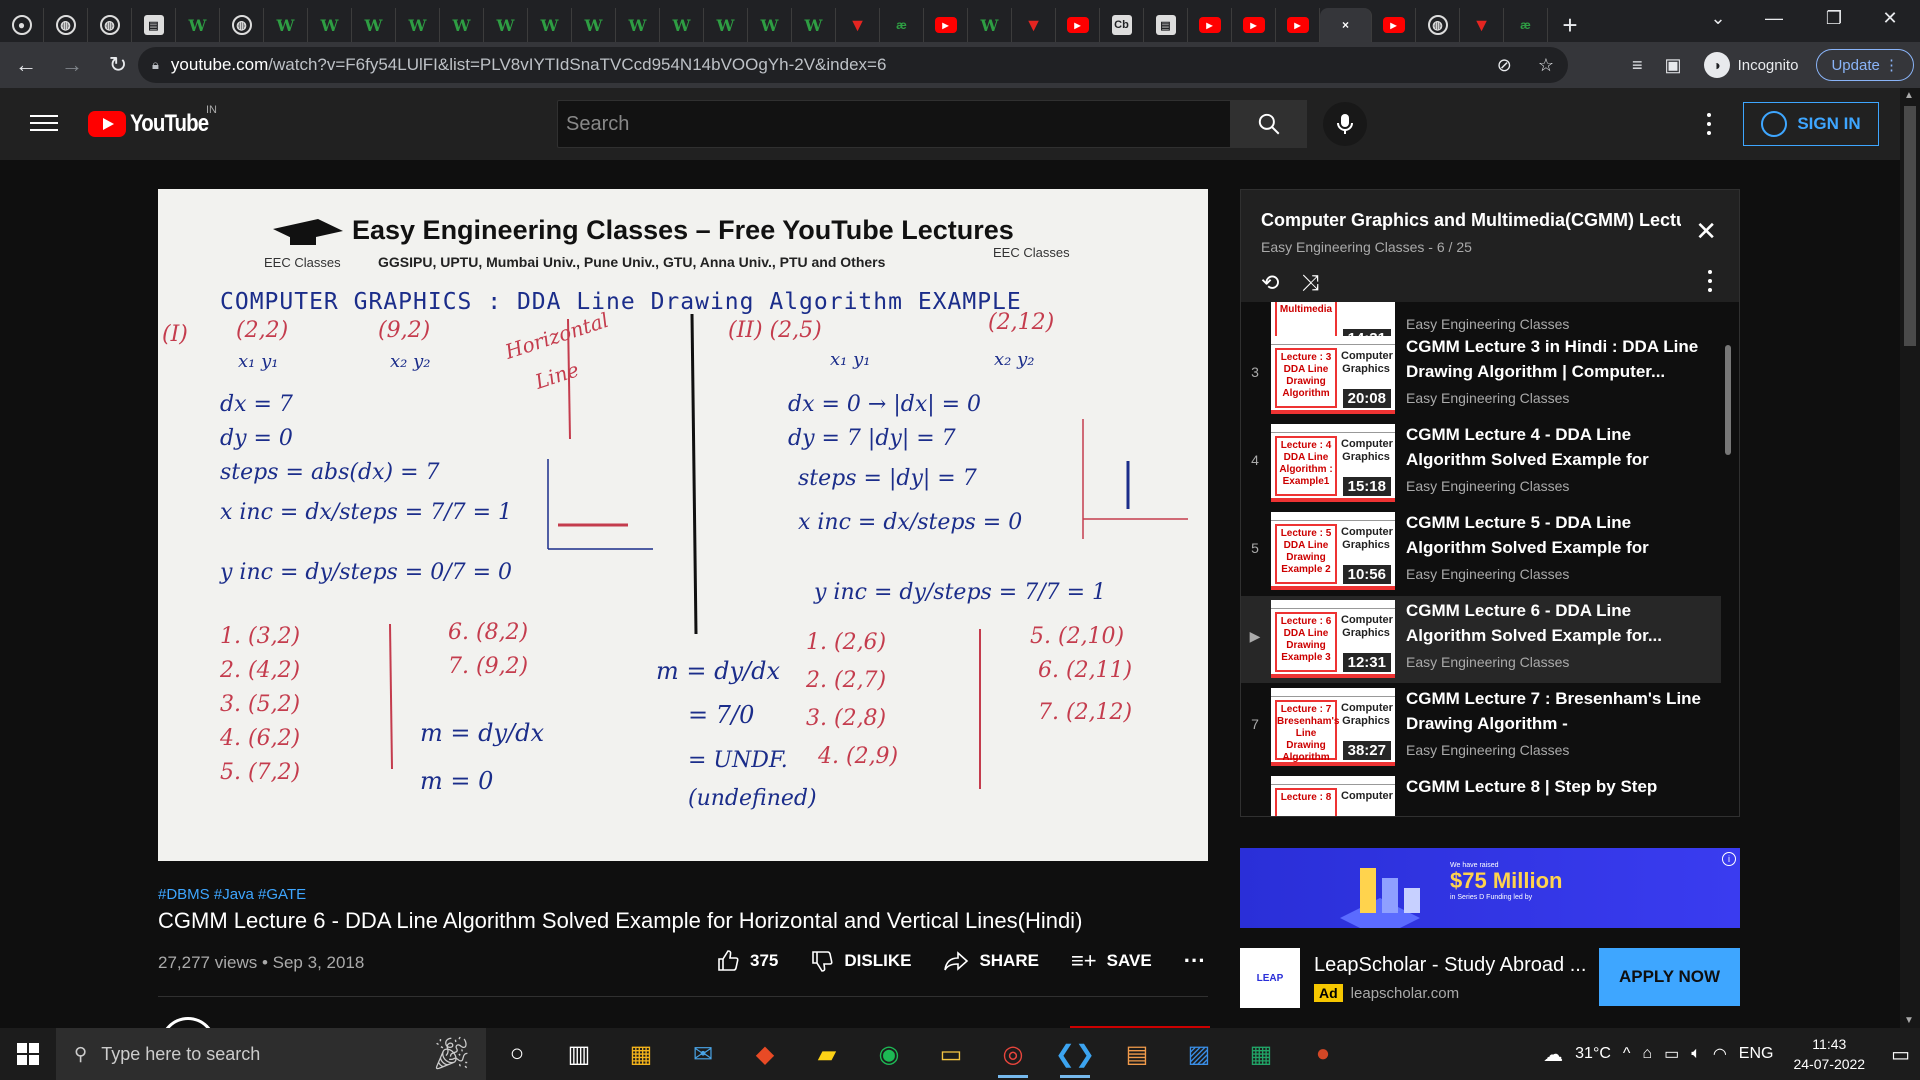 The width and height of the screenshot is (1920, 1080). What do you see at coordinates (44, 122) in the screenshot?
I see `menu-icon` at bounding box center [44, 122].